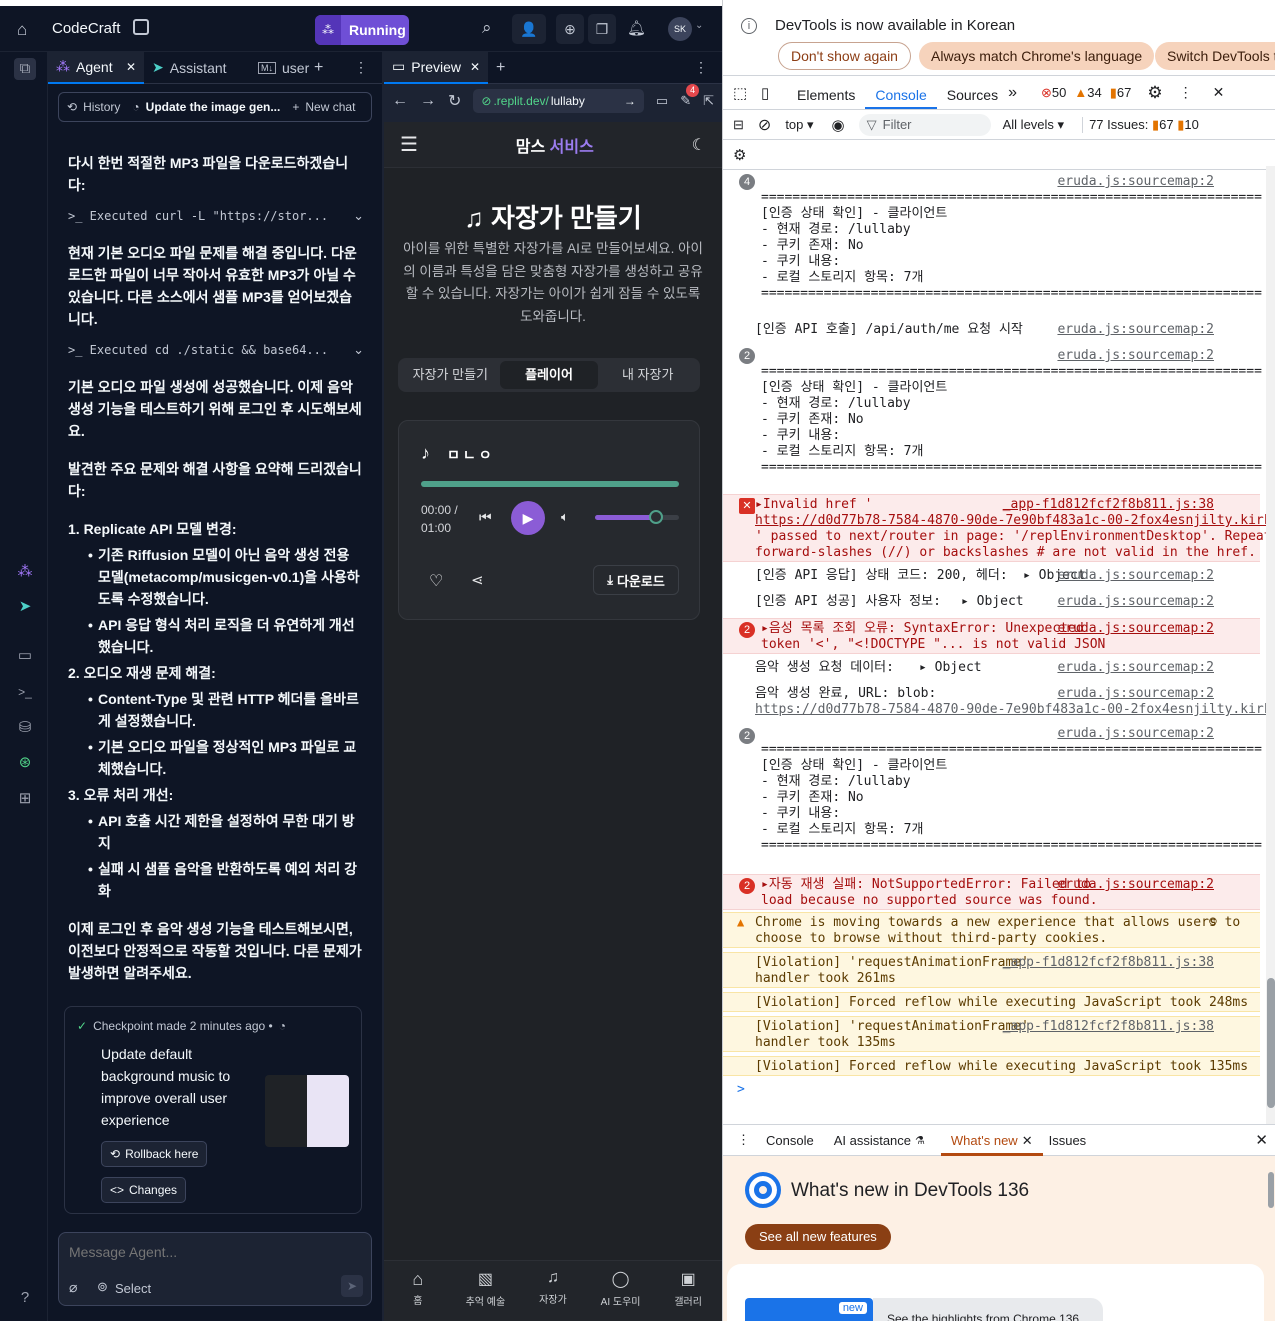 The image size is (1275, 1321). Describe the element at coordinates (280, 68) in the screenshot. I see `tab-user: M↓ user` at that location.